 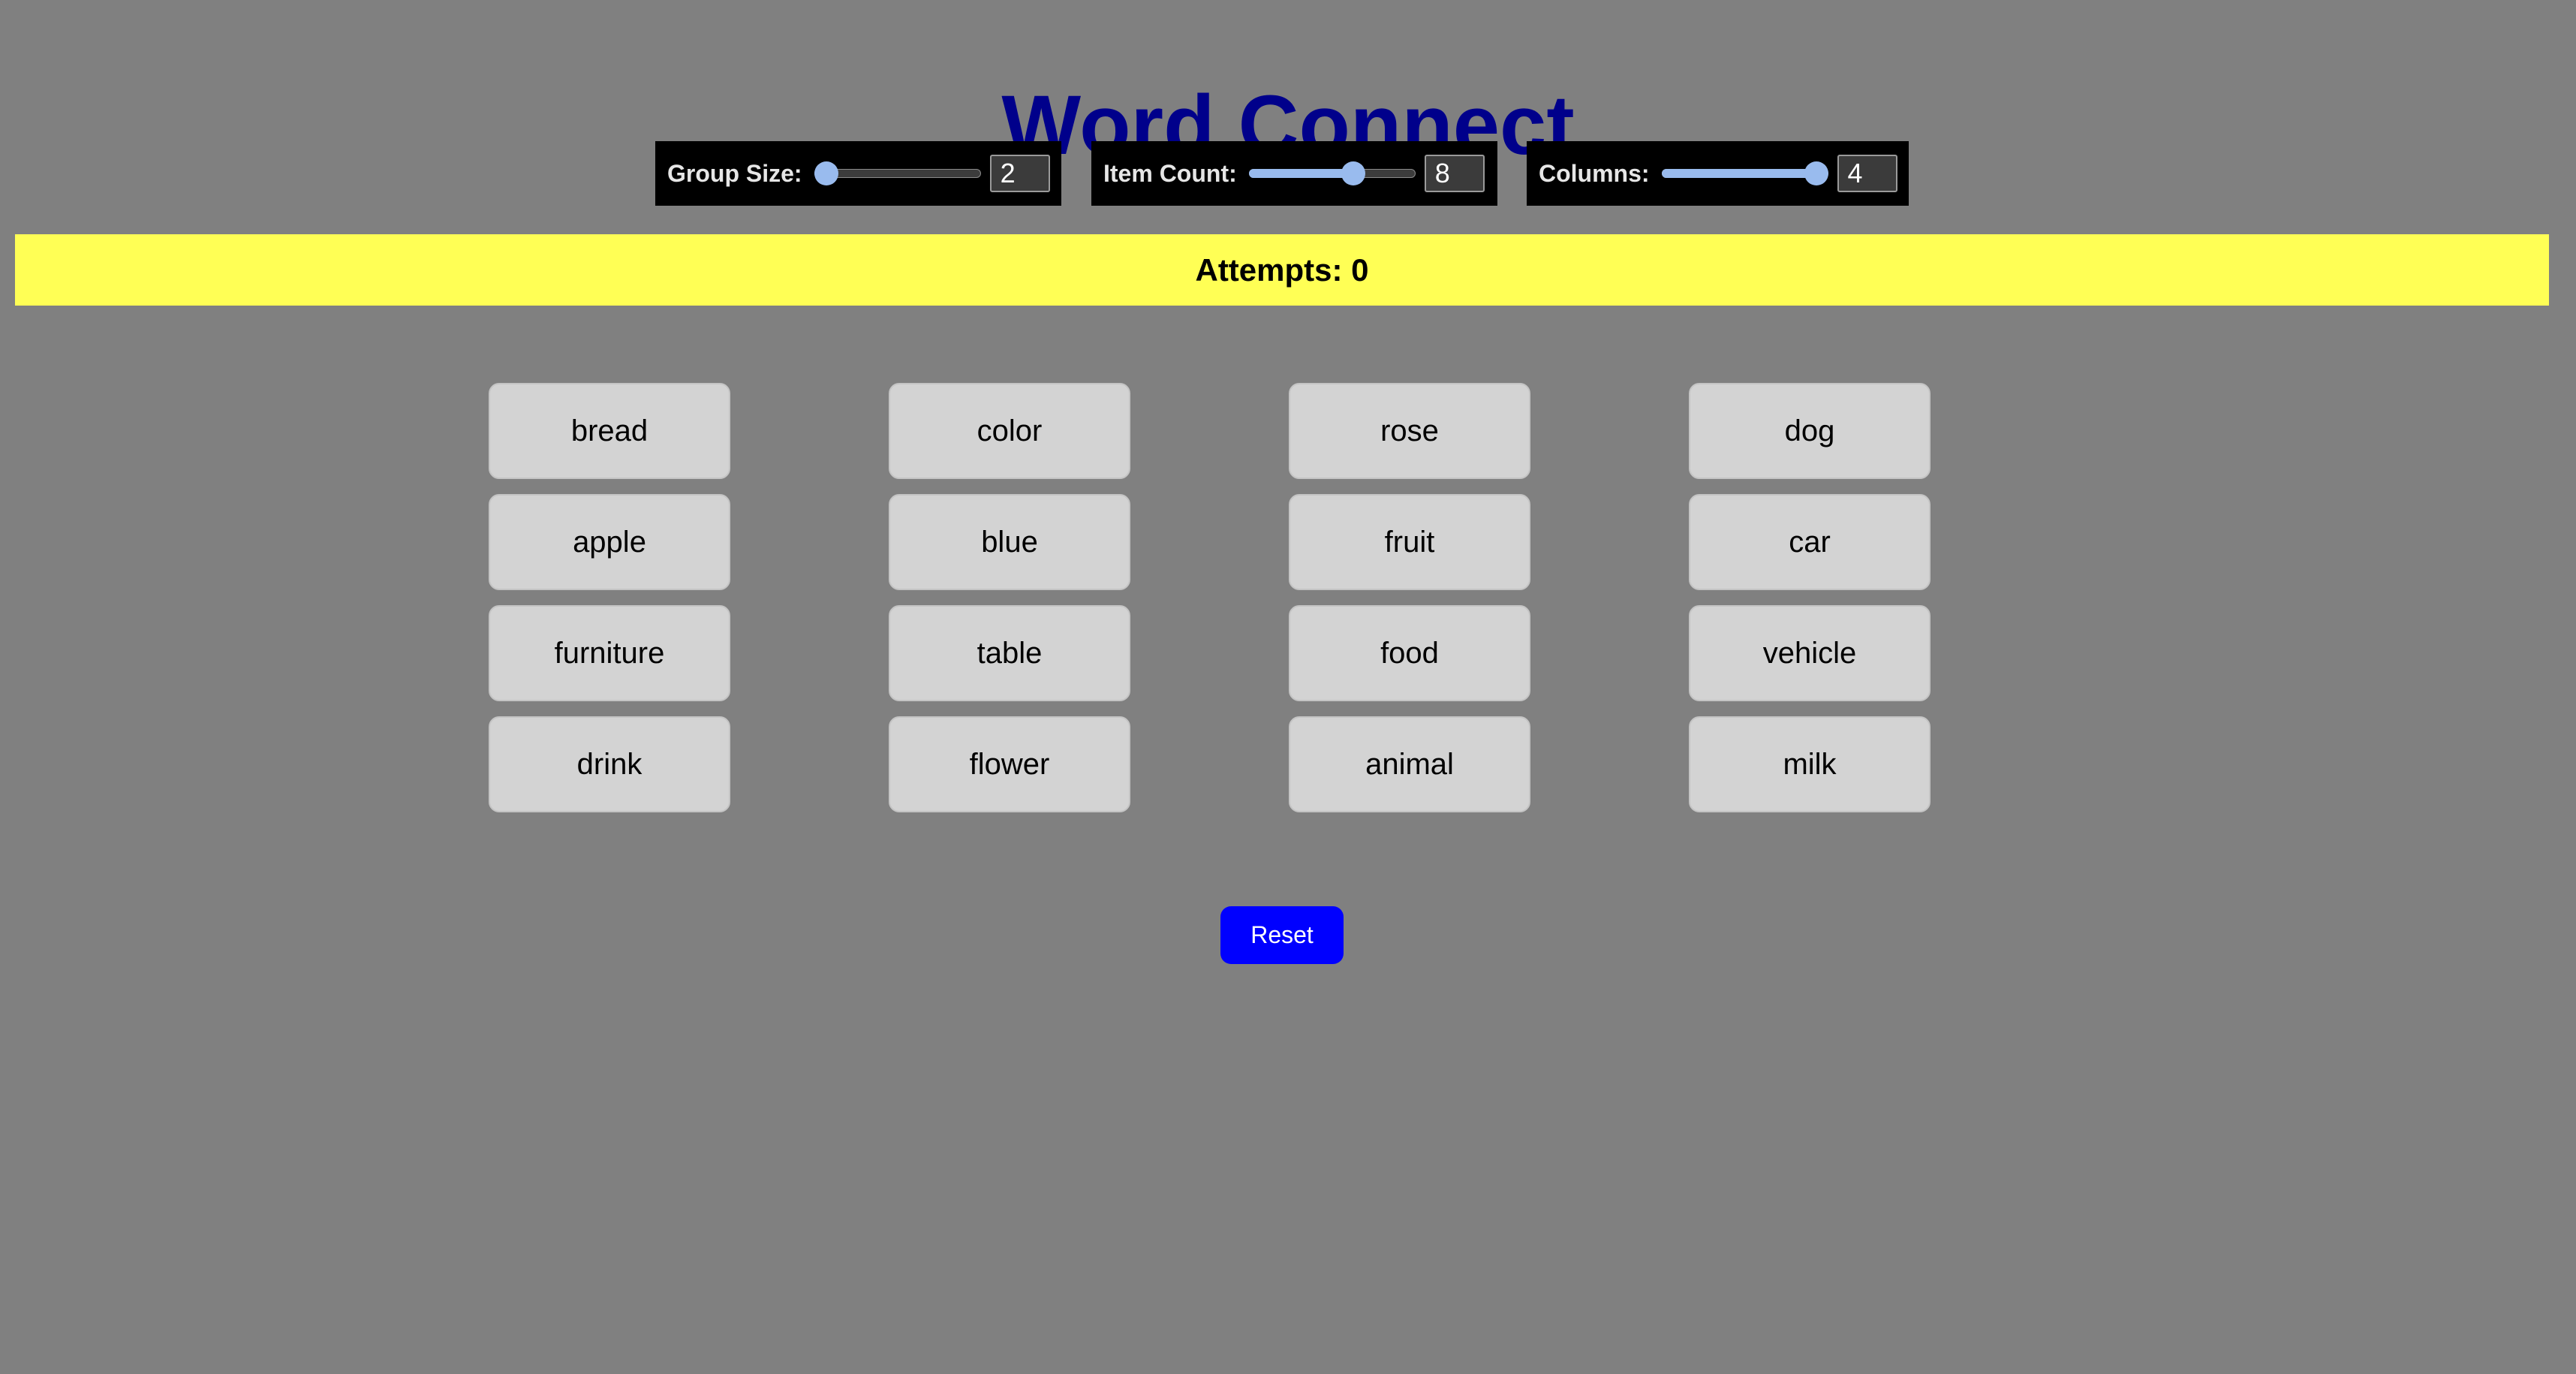 I want to click on item-count-slider, so click(x=1332, y=173).